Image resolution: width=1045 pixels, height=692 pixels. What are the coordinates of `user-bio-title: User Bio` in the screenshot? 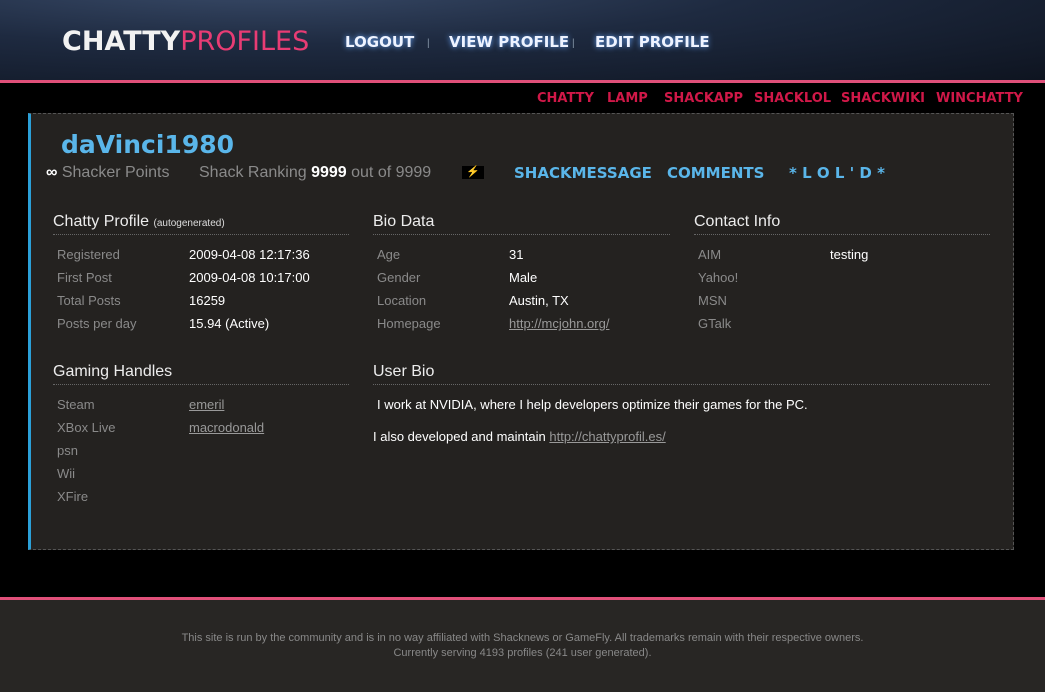 It's located at (681, 374).